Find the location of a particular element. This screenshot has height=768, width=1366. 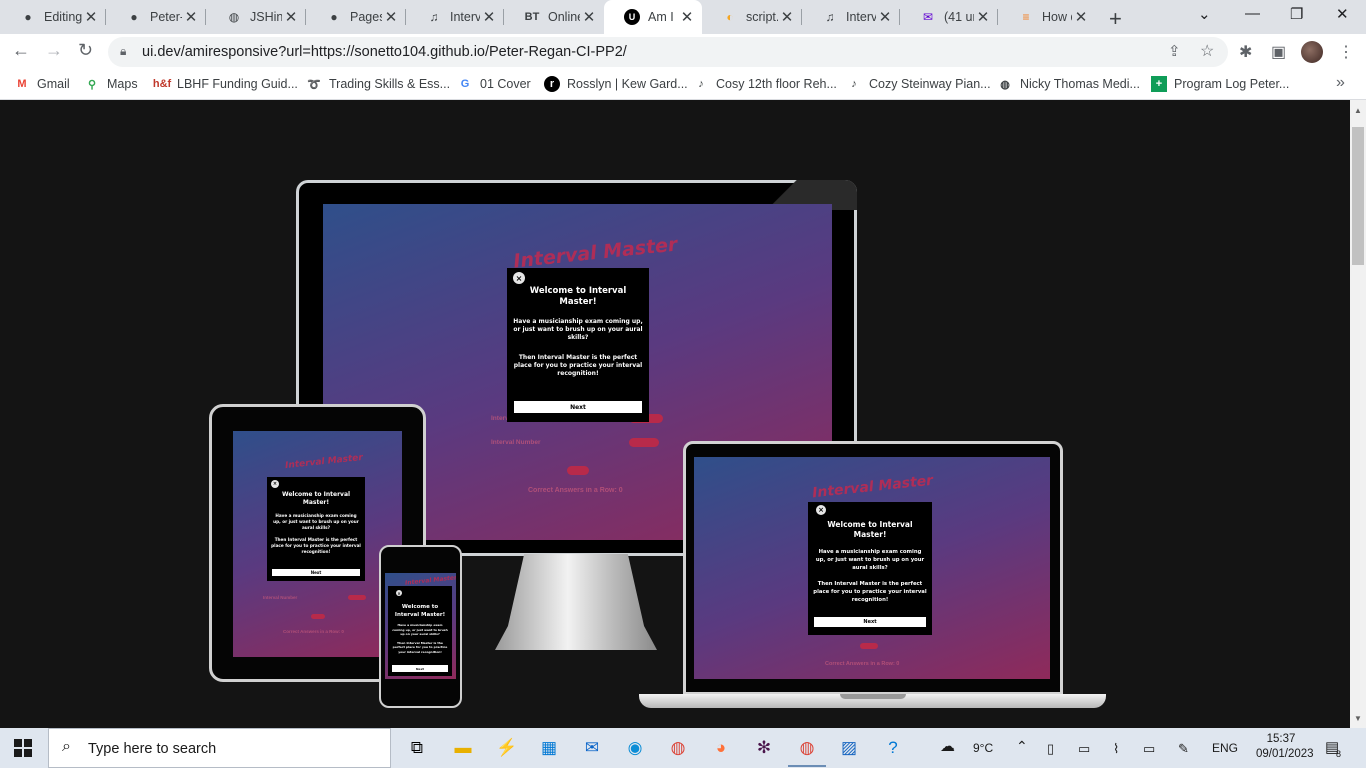

tab: ◍ JSHint ✕ is located at coordinates (256, 17).